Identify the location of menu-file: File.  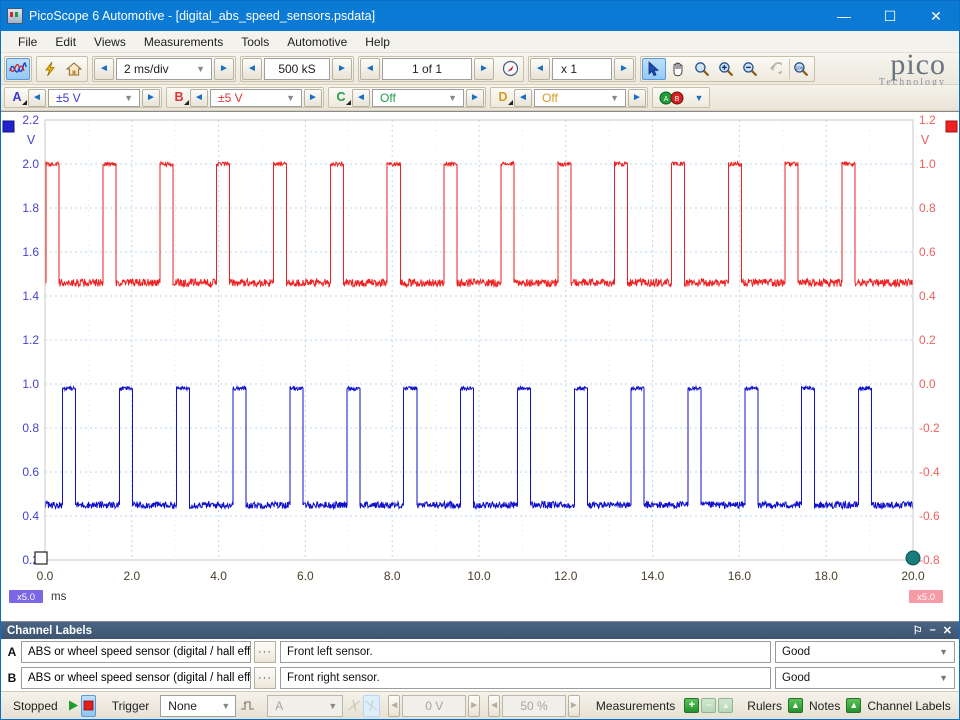
(27, 42).